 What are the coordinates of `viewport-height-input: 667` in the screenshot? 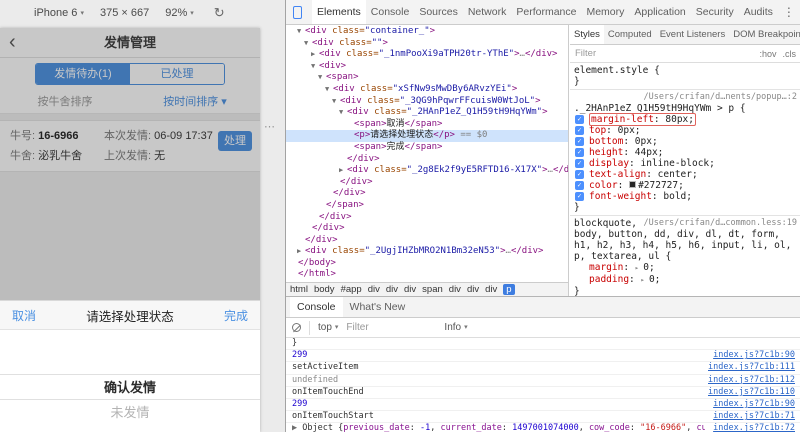 It's located at (140, 13).